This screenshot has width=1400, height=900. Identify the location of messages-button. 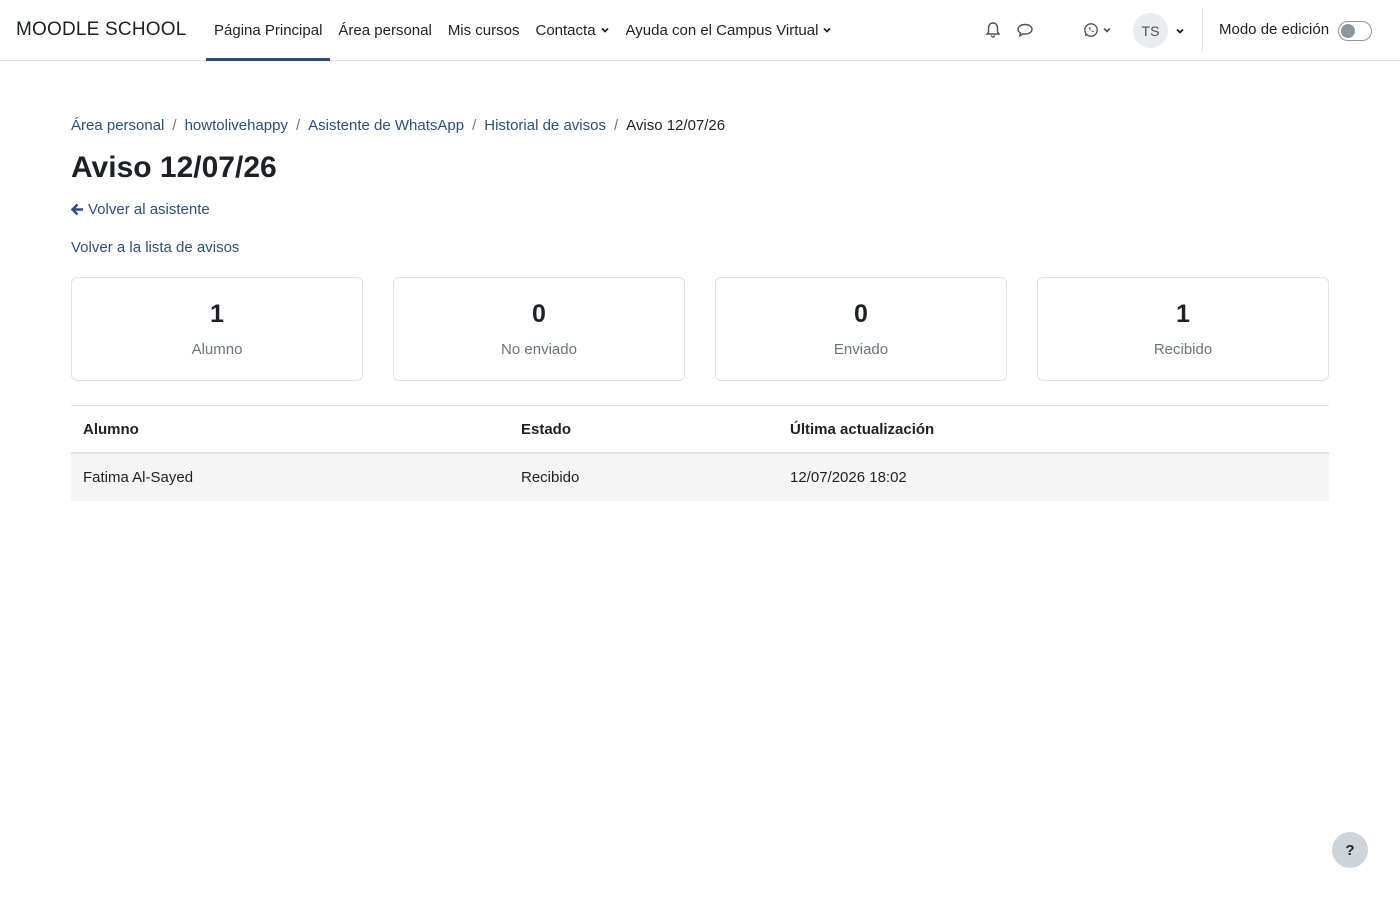
(1025, 30).